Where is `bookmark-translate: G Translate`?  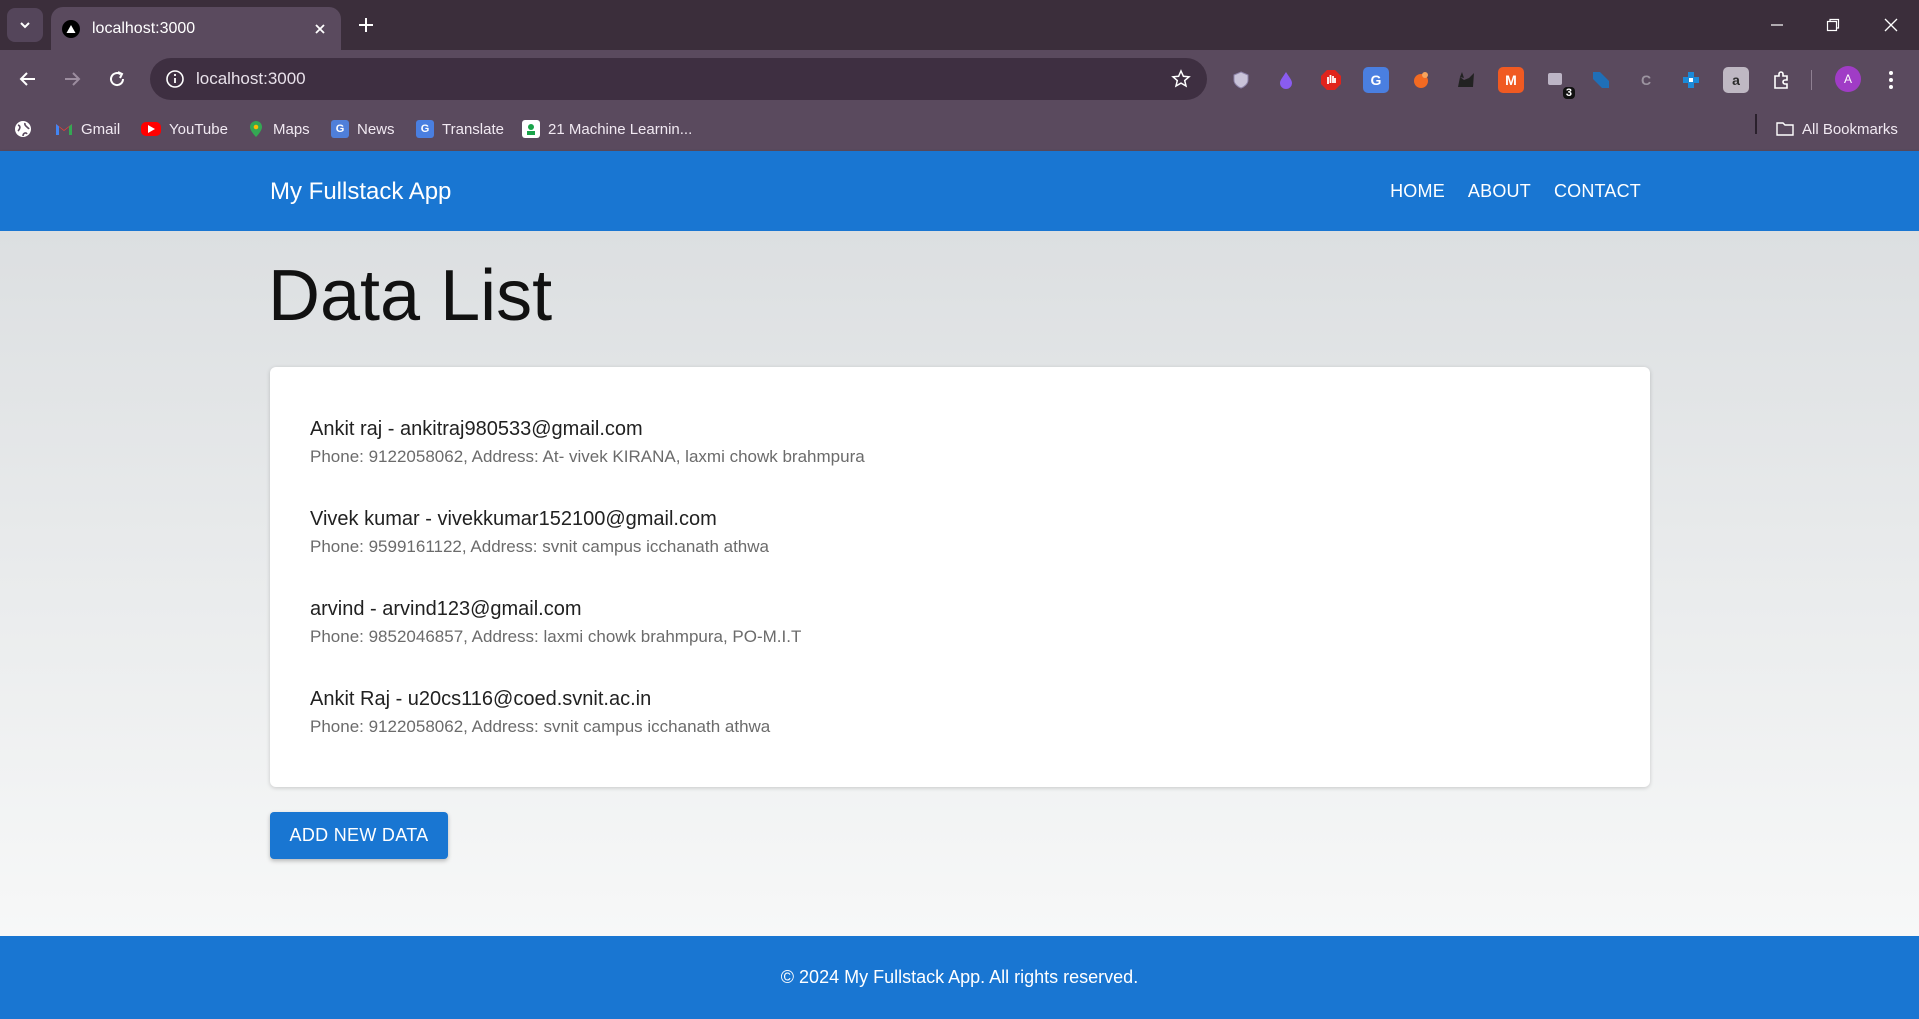
bookmark-translate: G Translate is located at coordinates (460, 129).